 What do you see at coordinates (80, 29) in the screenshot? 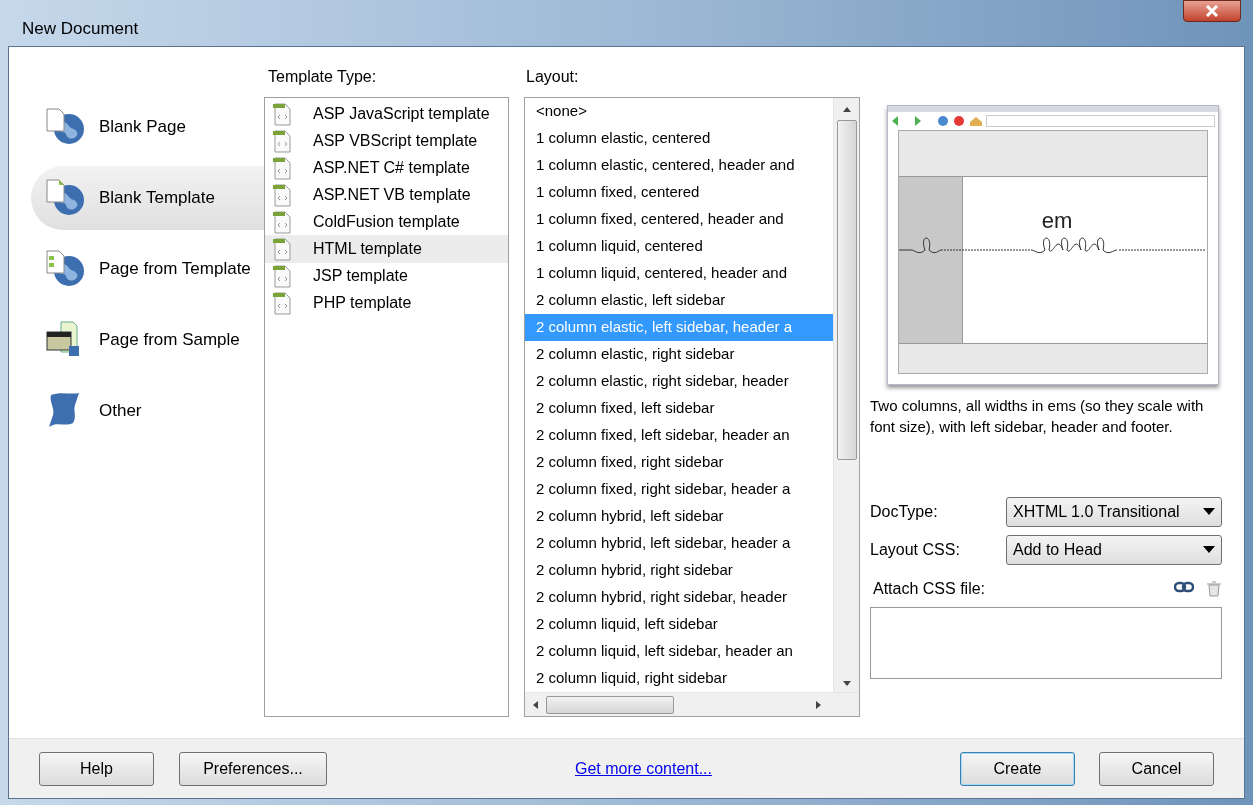
I see `window-title: New Document` at bounding box center [80, 29].